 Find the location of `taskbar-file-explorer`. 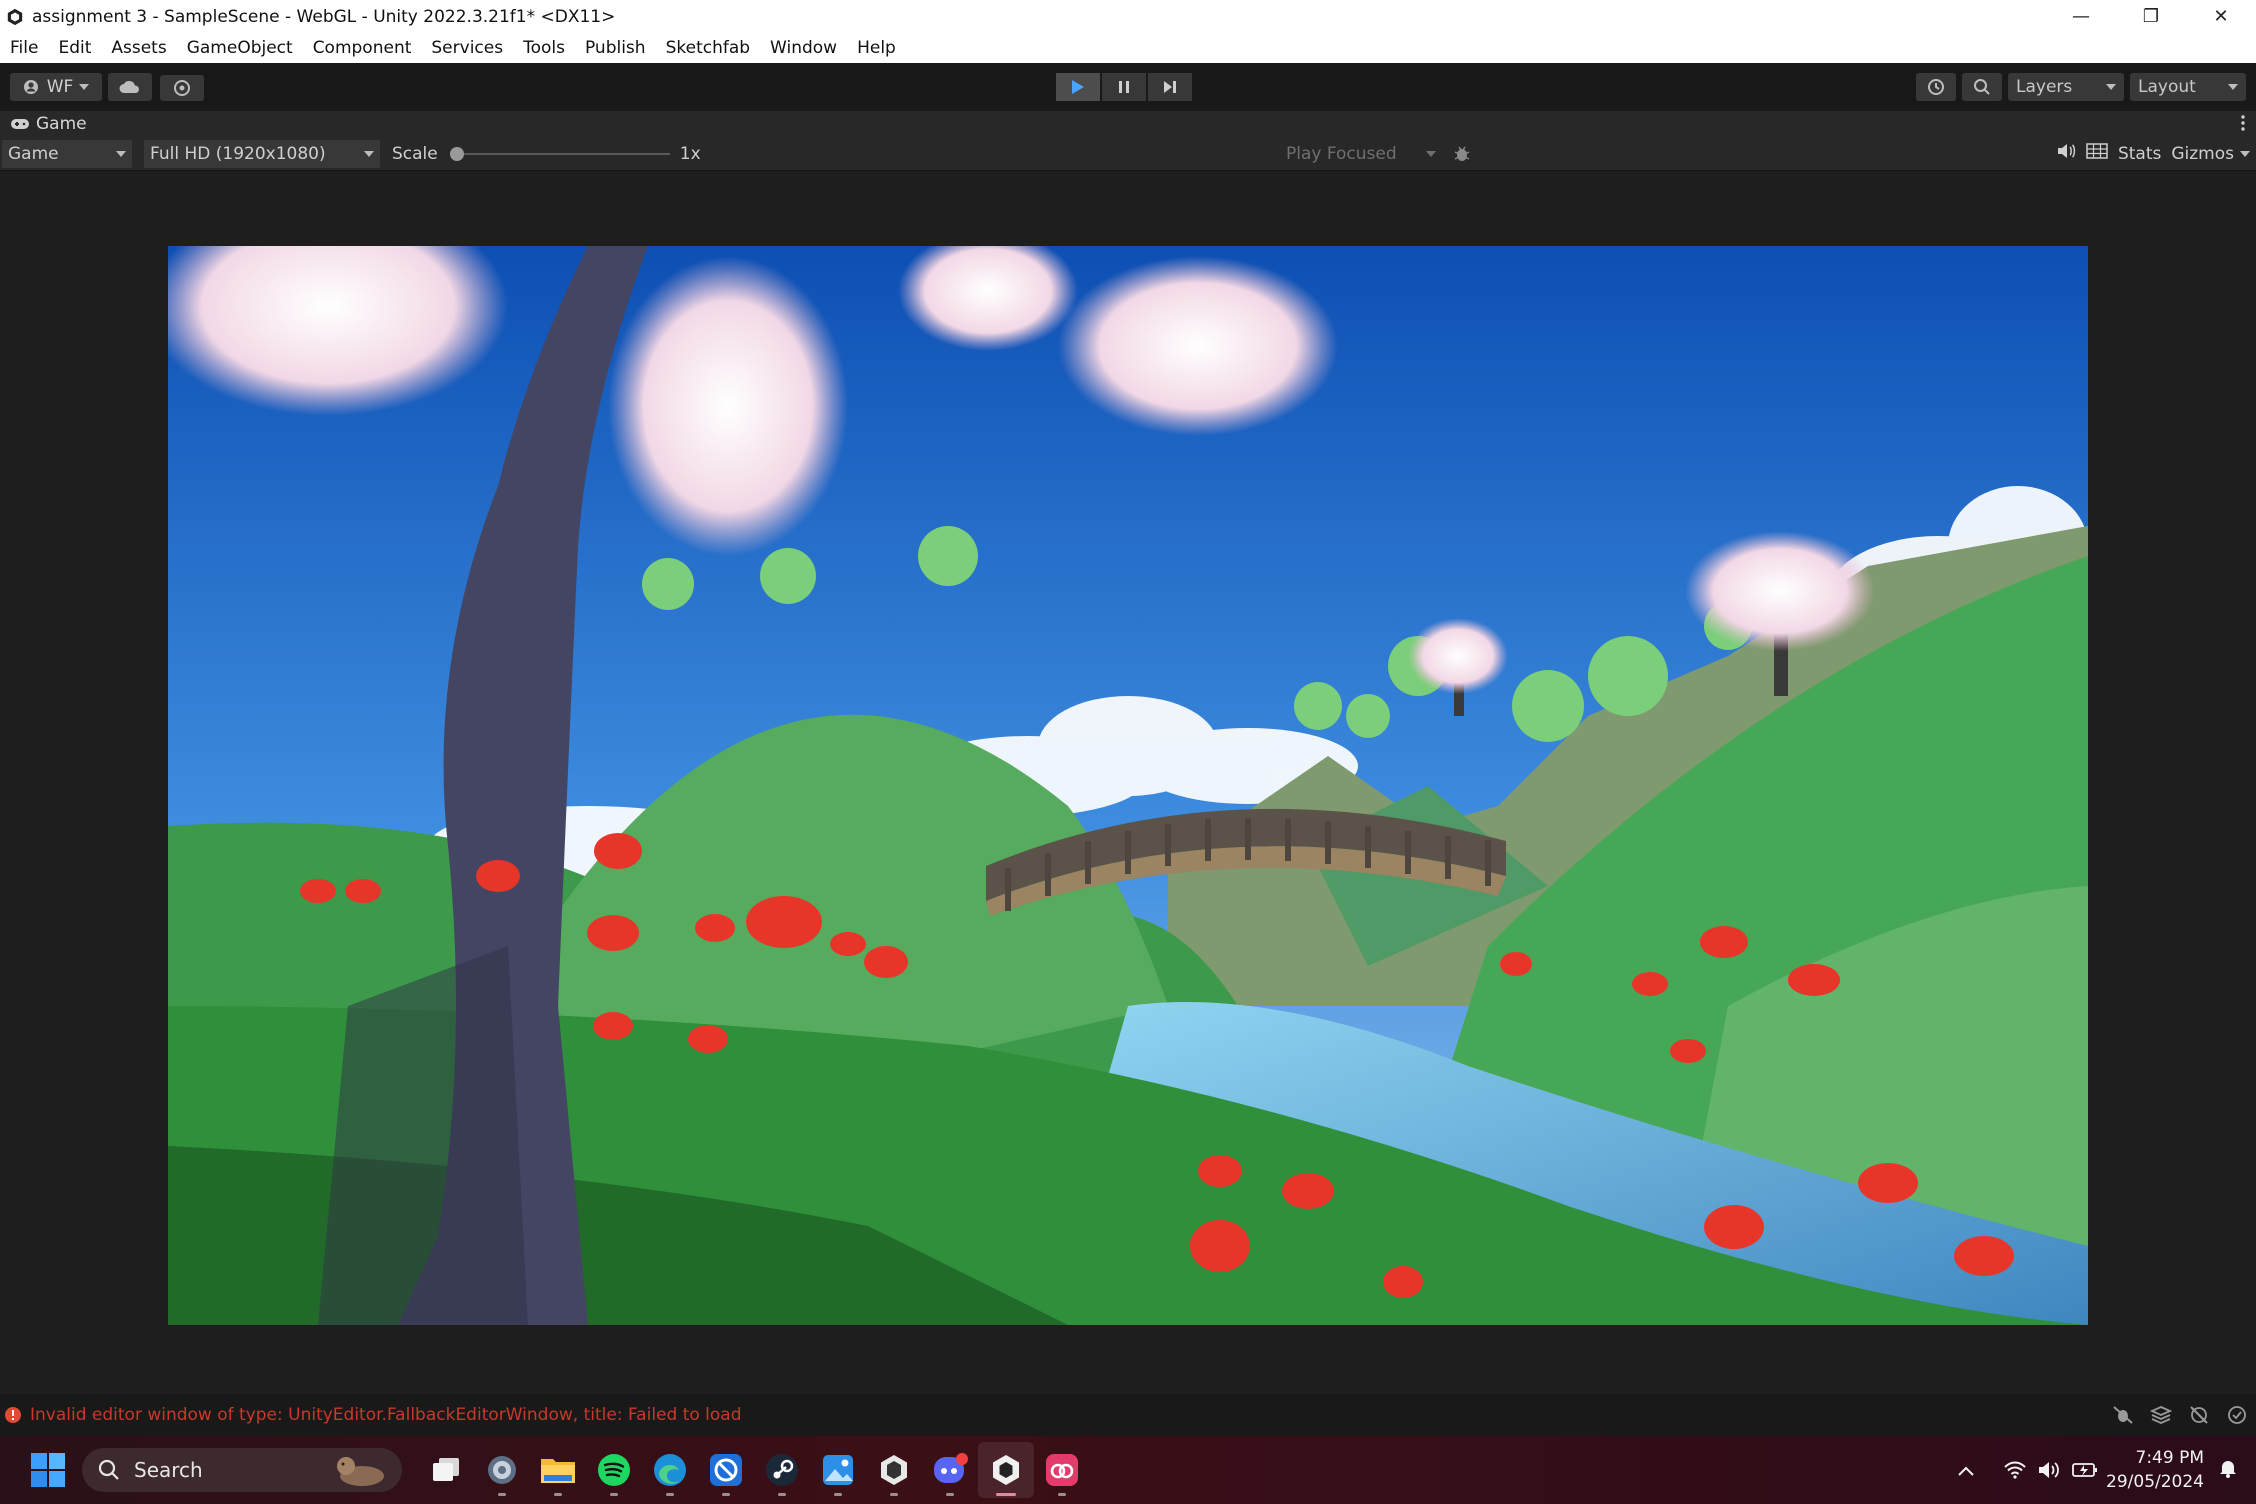

taskbar-file-explorer is located at coordinates (558, 1470).